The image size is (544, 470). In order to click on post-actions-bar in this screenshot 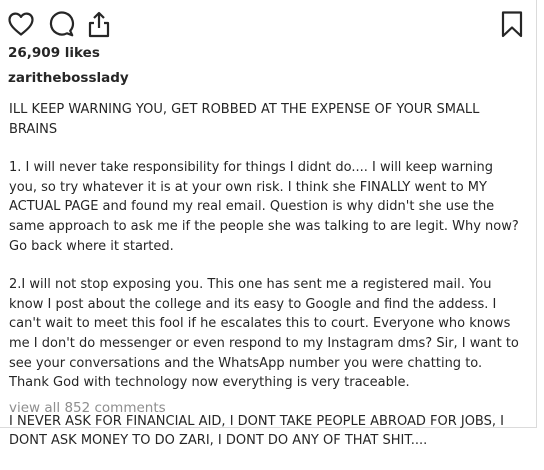, I will do `click(266, 25)`.